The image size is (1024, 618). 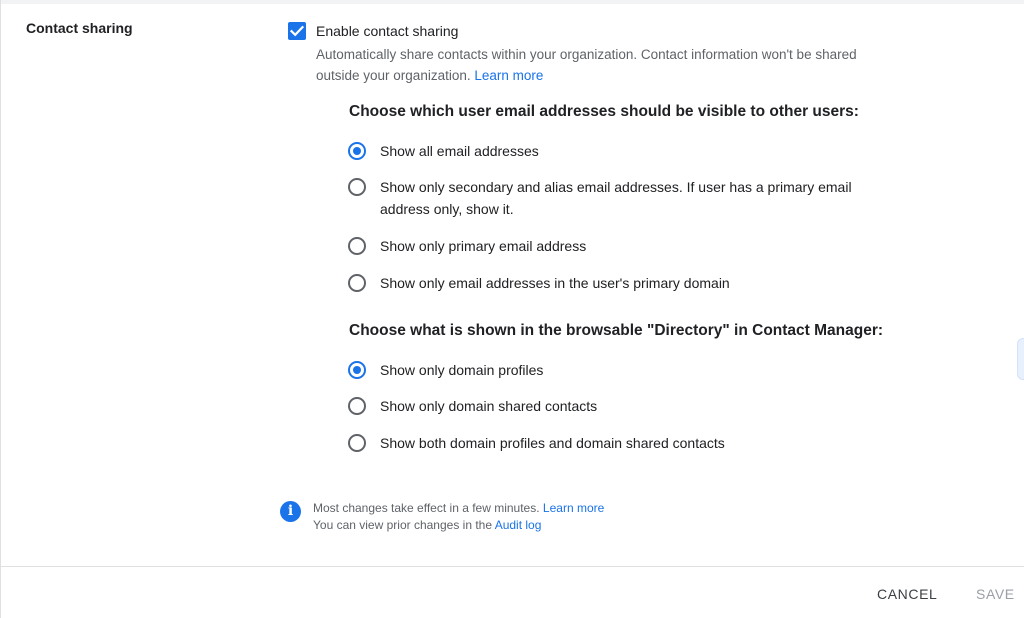 I want to click on checkmark-icon, so click(x=297, y=31).